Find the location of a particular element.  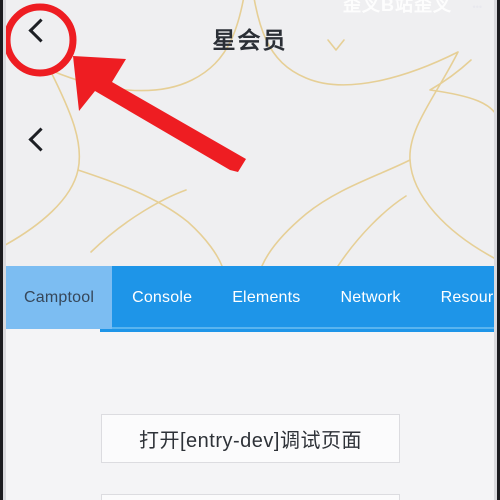

tab-label: Elements is located at coordinates (266, 297).